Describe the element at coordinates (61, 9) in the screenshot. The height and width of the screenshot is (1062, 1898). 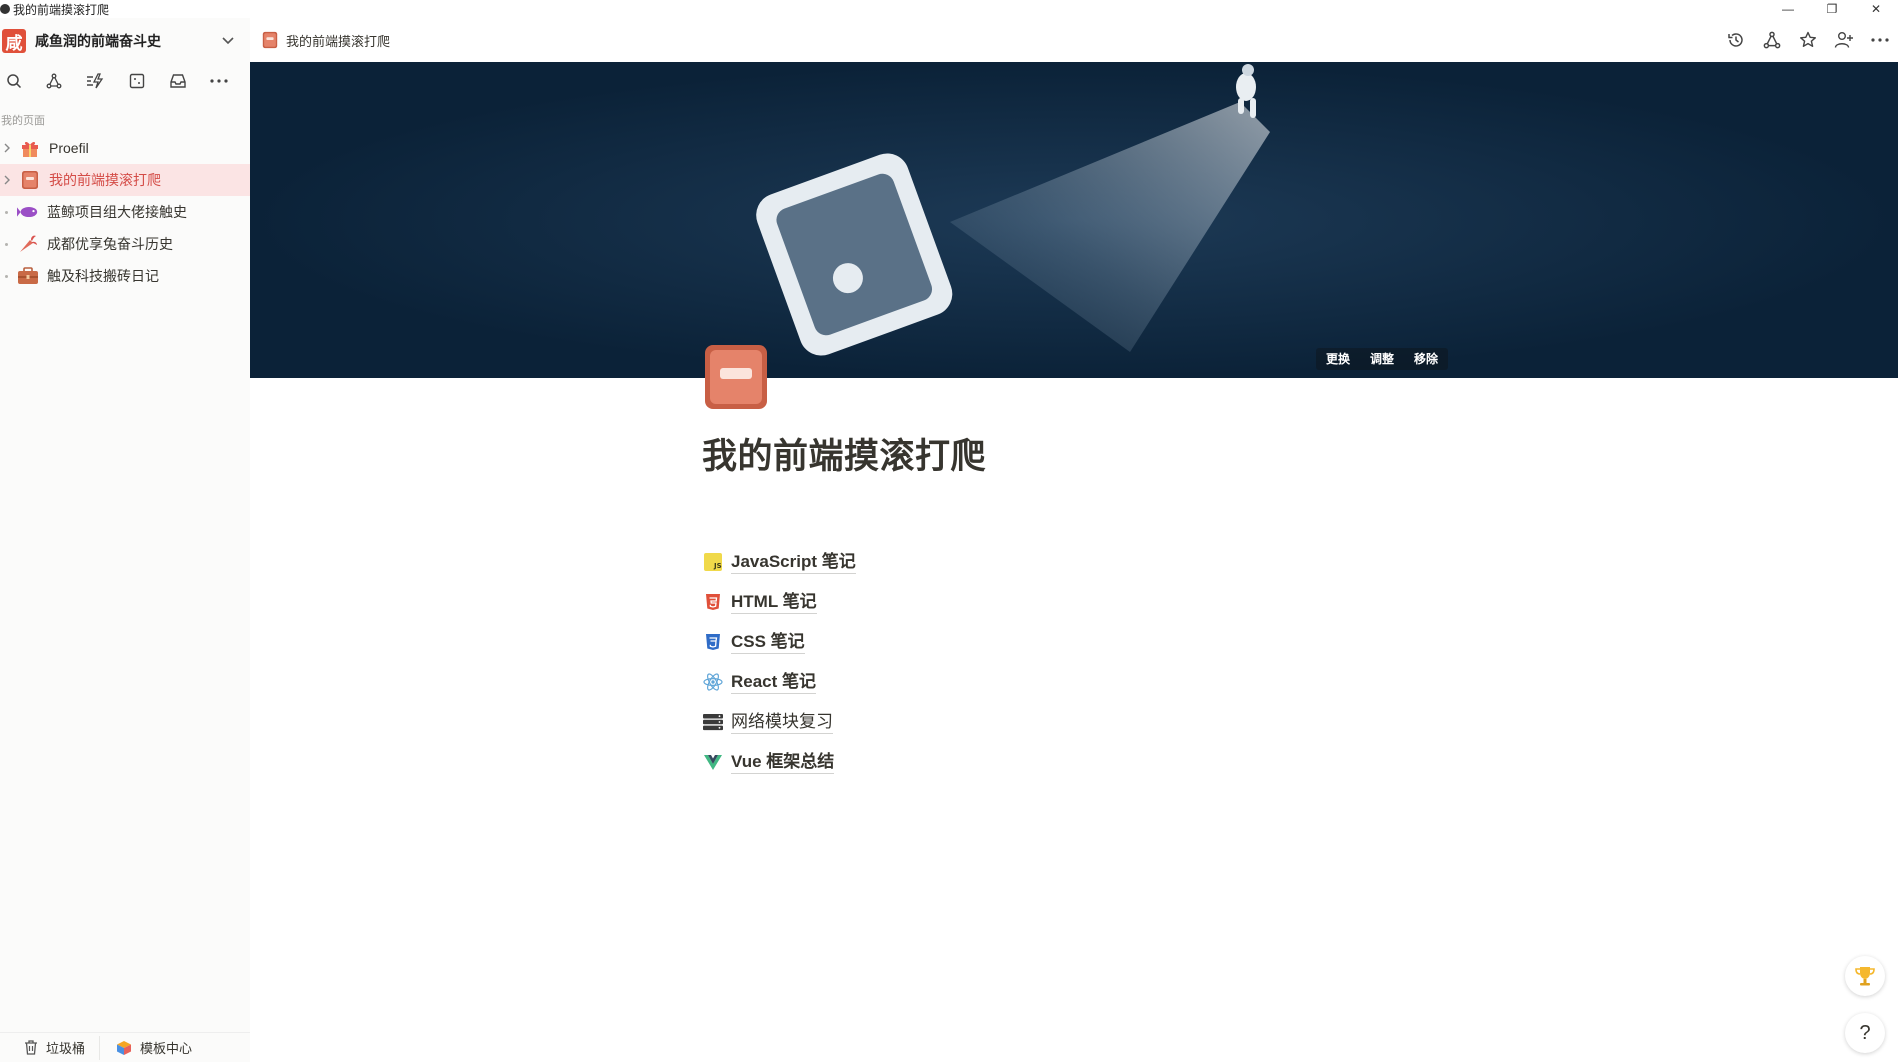
I see `window-title: 我的前端摸滚打爬` at that location.